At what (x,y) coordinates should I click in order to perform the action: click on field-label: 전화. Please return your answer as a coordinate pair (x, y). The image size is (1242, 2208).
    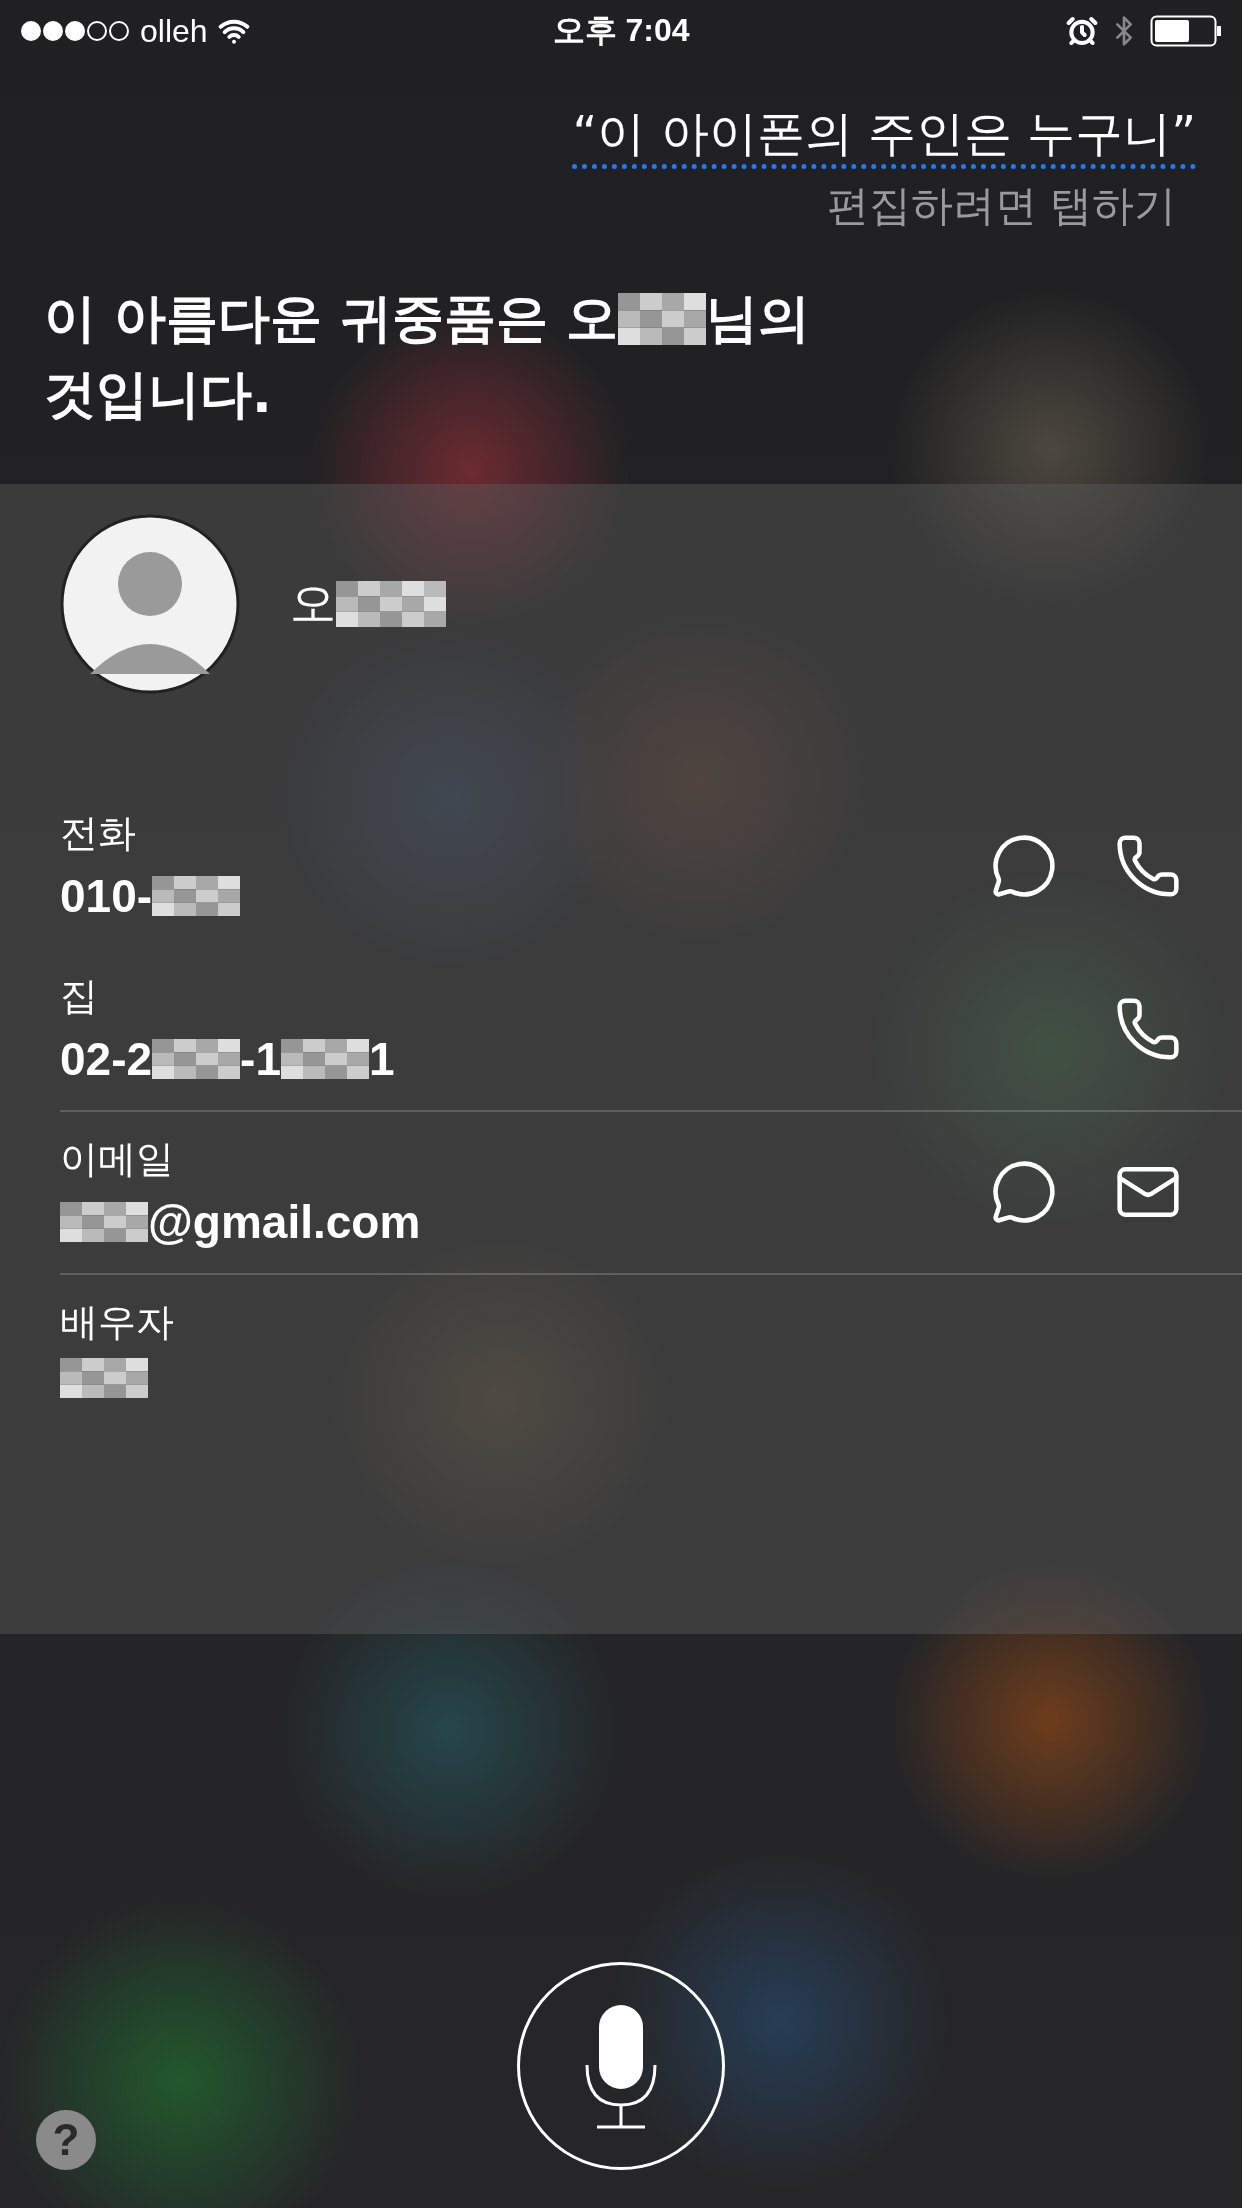
    Looking at the image, I should click on (98, 833).